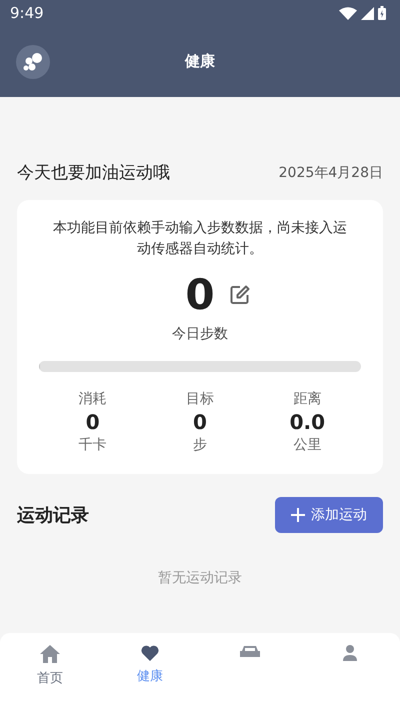  What do you see at coordinates (382, 13) in the screenshot?
I see `battery-icon` at bounding box center [382, 13].